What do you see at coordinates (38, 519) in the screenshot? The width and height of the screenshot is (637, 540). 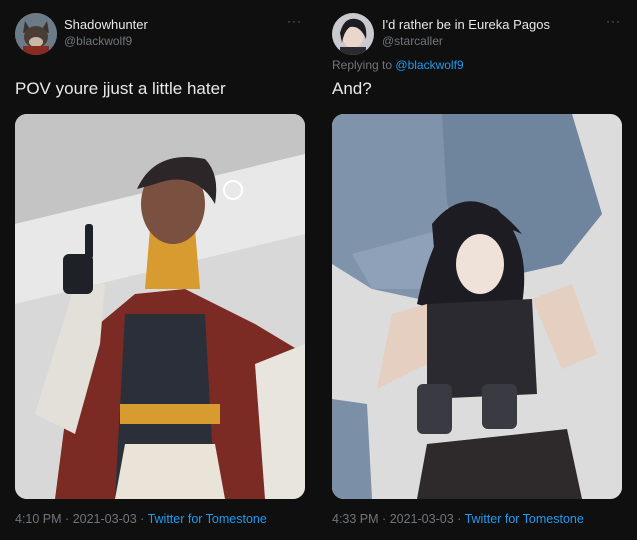 I see `tweet-time: 4:10 PM` at bounding box center [38, 519].